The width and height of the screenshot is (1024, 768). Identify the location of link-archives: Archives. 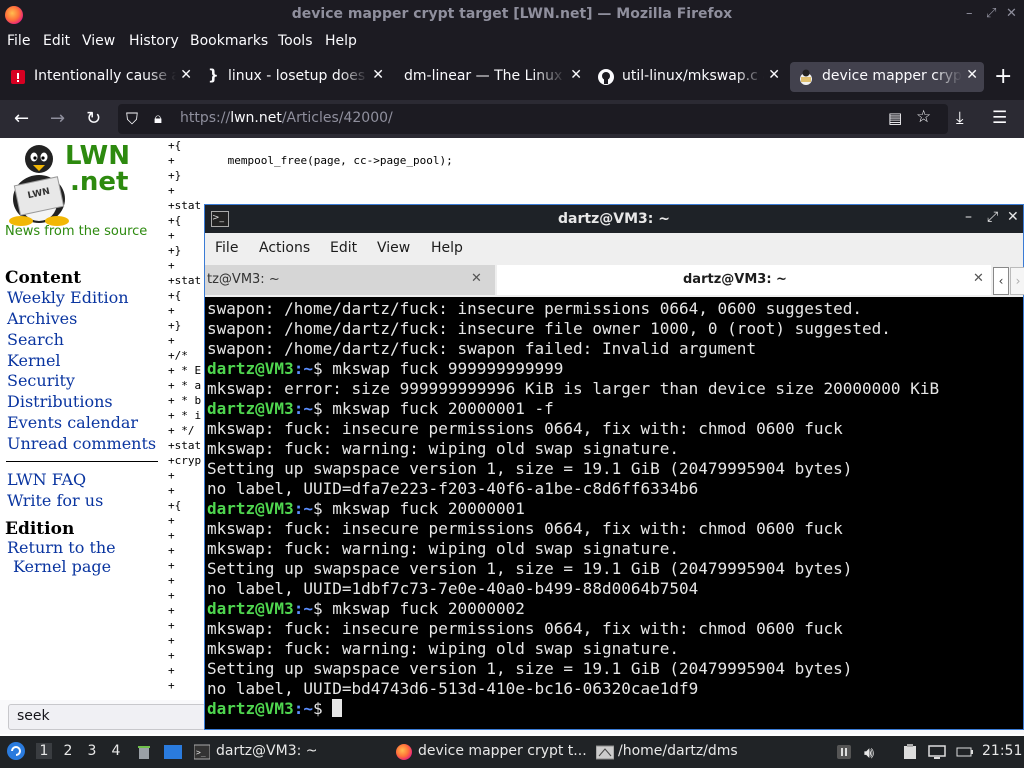
(42, 318).